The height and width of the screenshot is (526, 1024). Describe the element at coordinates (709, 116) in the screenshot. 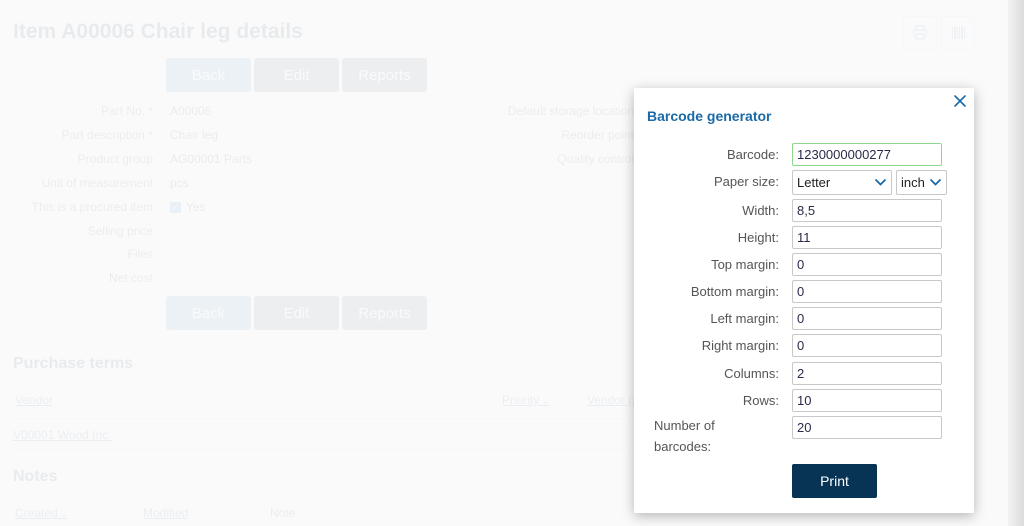

I see `dialog-title: Barcode generator` at that location.